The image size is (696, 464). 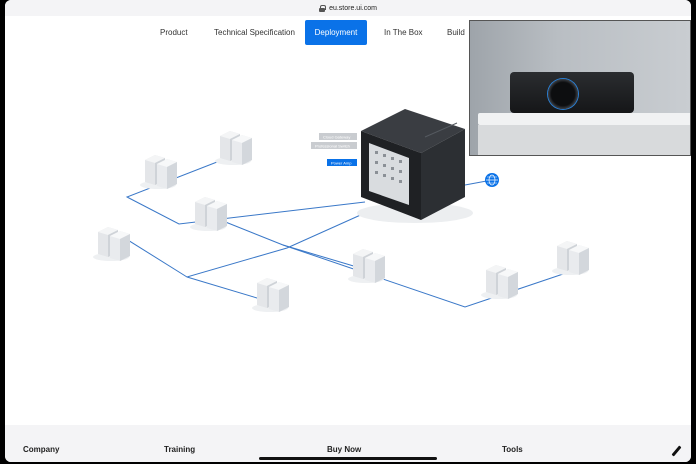 I want to click on internet-globe-icon, so click(x=492, y=180).